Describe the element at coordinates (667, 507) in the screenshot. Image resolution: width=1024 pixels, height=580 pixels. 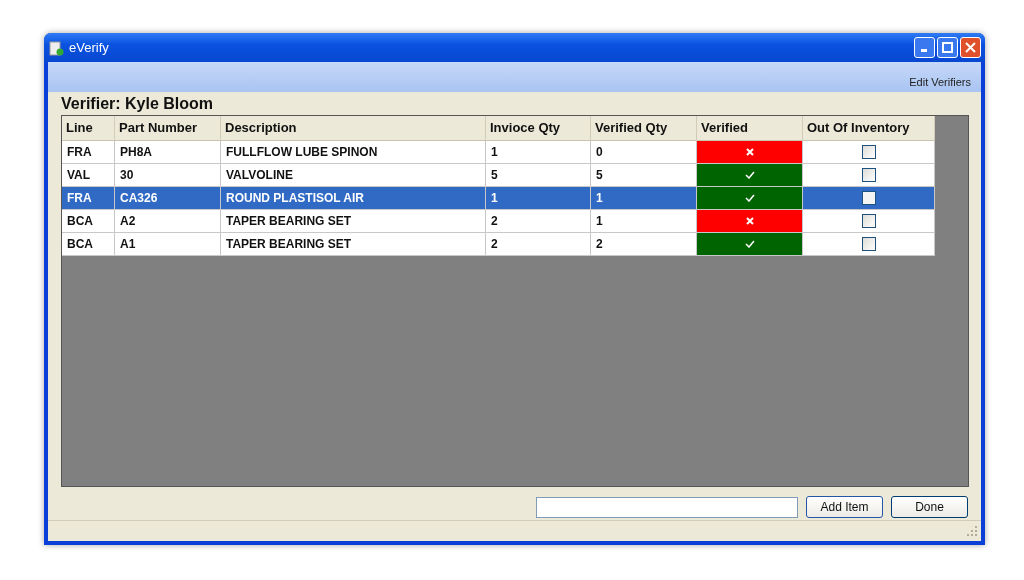
I see `input-field` at that location.